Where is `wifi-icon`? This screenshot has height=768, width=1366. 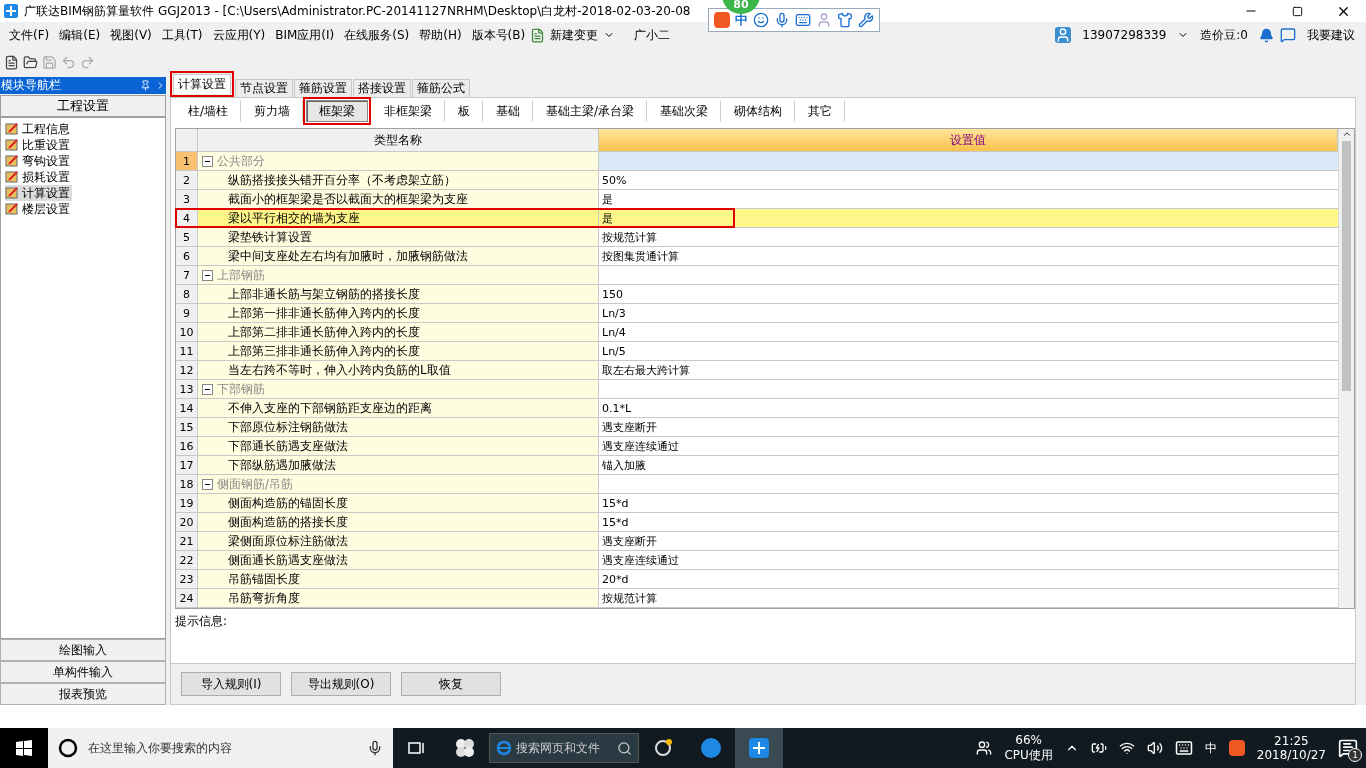
wifi-icon is located at coordinates (1126, 748).